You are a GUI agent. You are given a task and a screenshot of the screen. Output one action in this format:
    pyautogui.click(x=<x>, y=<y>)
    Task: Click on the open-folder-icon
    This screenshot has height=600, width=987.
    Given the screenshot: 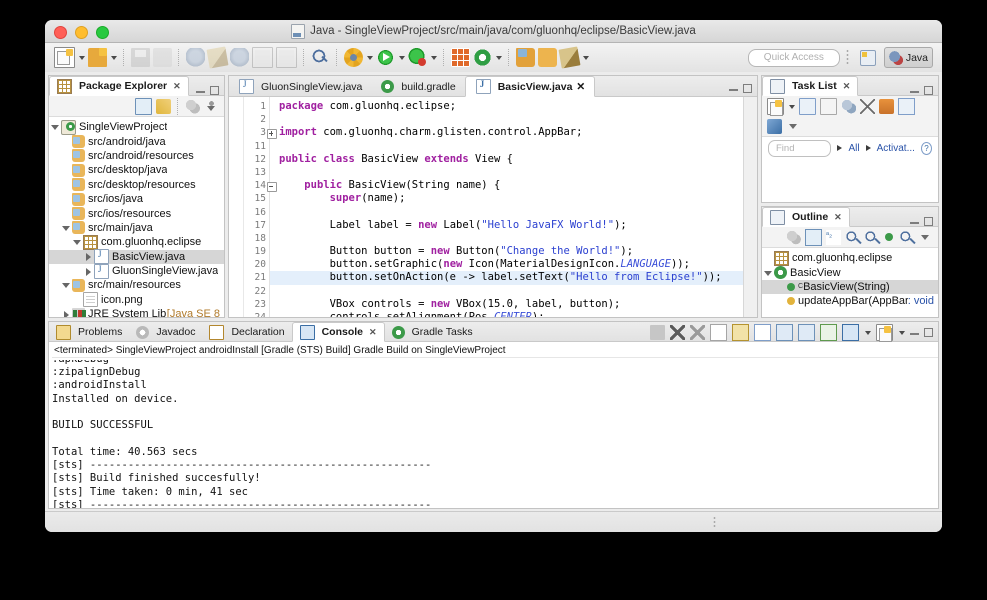 What is the action you would take?
    pyautogui.click(x=547, y=57)
    